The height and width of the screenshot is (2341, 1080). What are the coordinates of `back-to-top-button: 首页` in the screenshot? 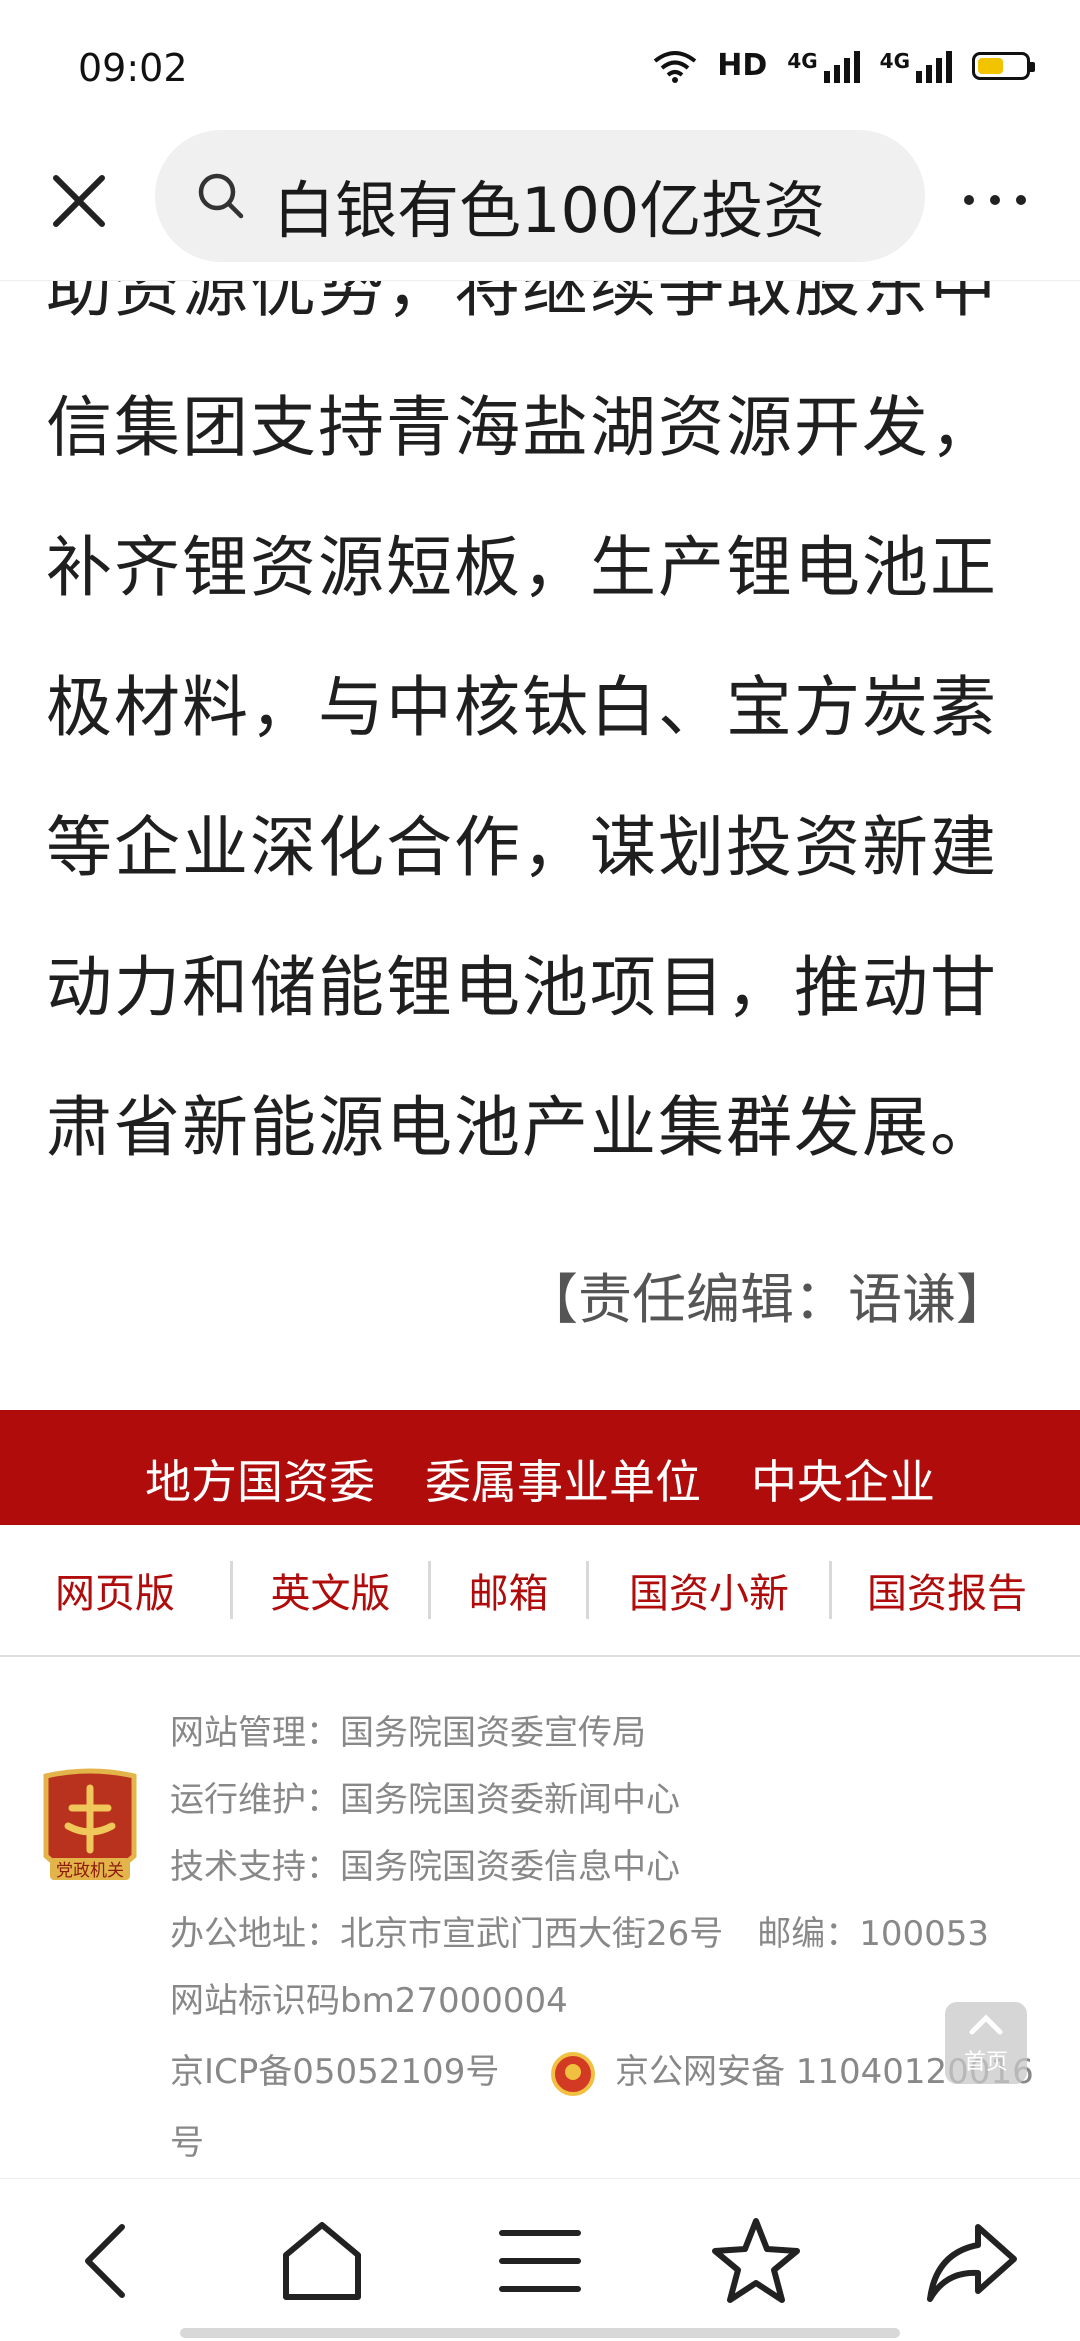 It's located at (986, 2043).